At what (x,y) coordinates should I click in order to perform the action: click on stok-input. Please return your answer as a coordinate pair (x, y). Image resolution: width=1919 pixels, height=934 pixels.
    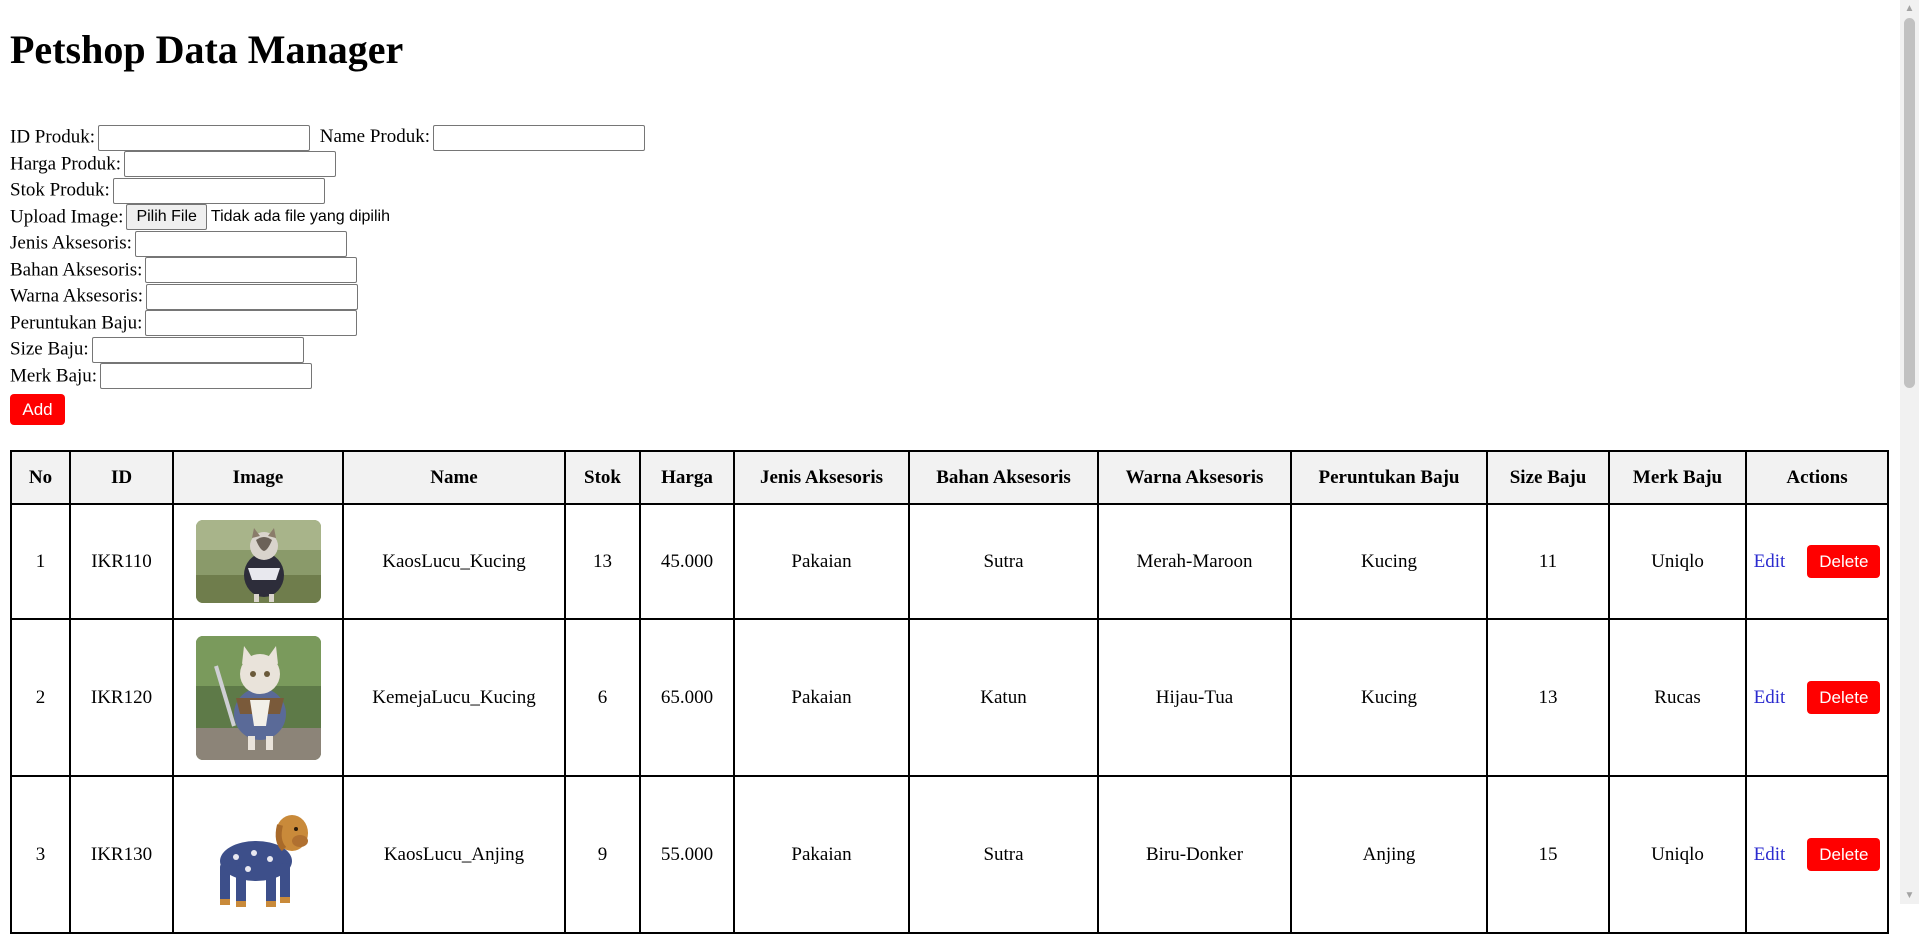
    Looking at the image, I should click on (218, 190).